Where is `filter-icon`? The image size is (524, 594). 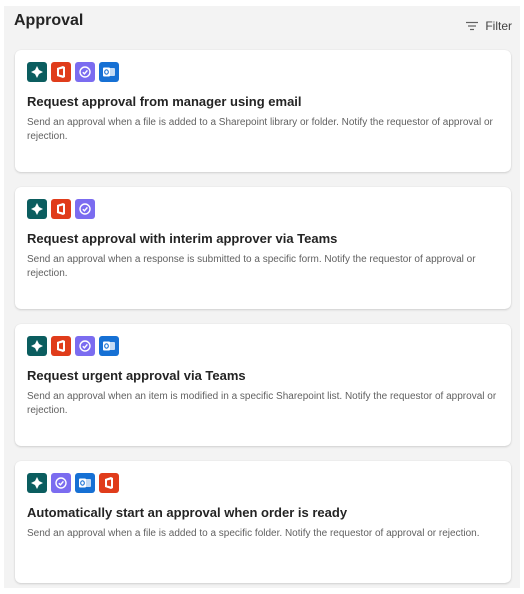 filter-icon is located at coordinates (472, 26).